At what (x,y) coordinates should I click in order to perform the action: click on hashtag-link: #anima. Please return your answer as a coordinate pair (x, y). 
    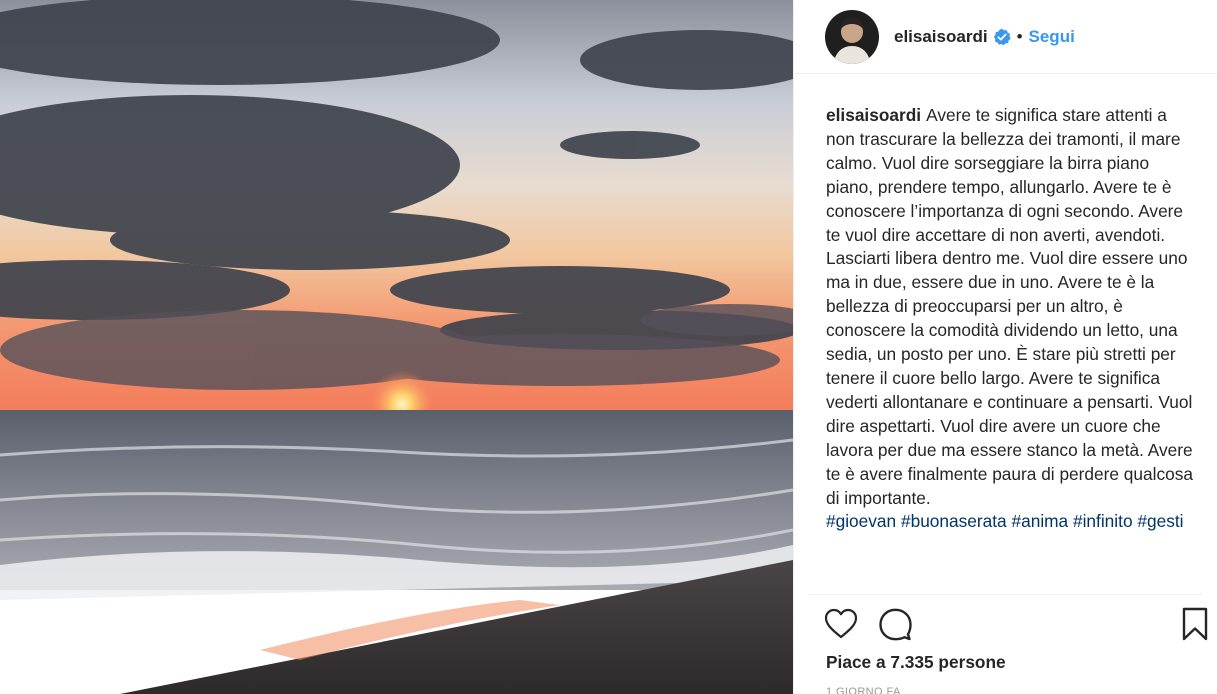
    Looking at the image, I should click on (1039, 521).